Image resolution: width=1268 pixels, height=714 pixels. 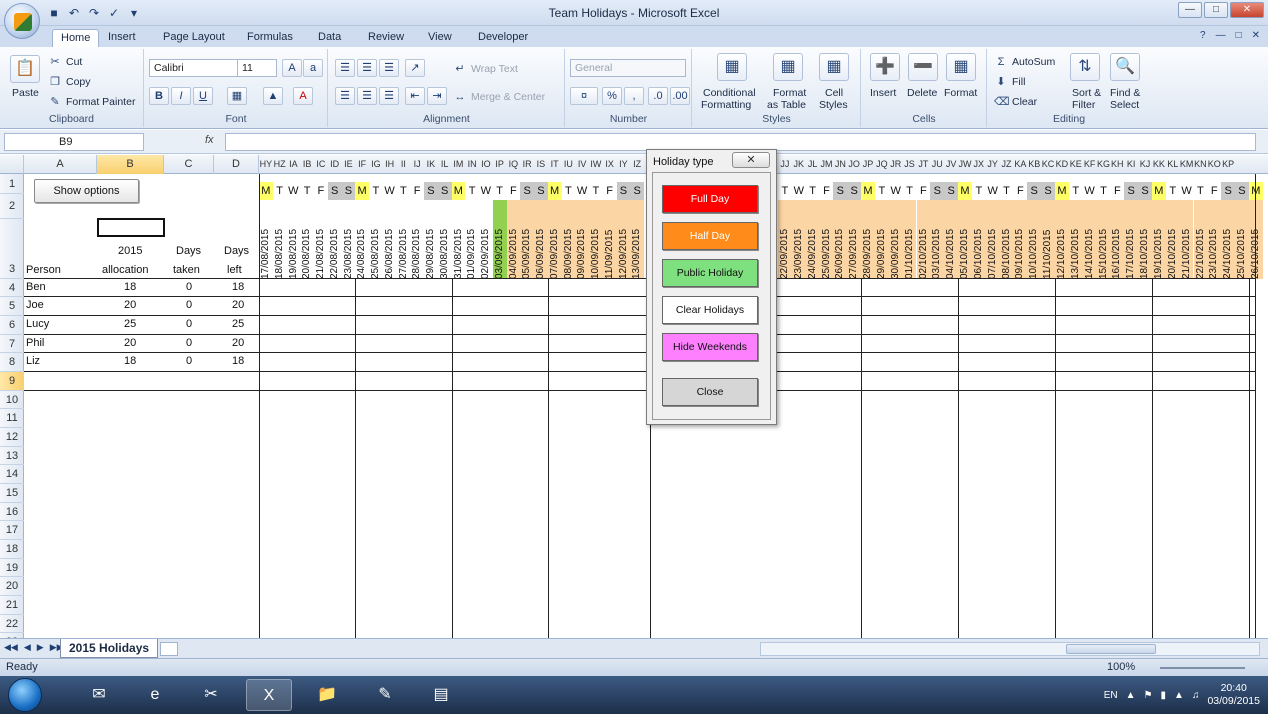 What do you see at coordinates (1104, 164) in the screenshot?
I see `column-header-kg: KG` at bounding box center [1104, 164].